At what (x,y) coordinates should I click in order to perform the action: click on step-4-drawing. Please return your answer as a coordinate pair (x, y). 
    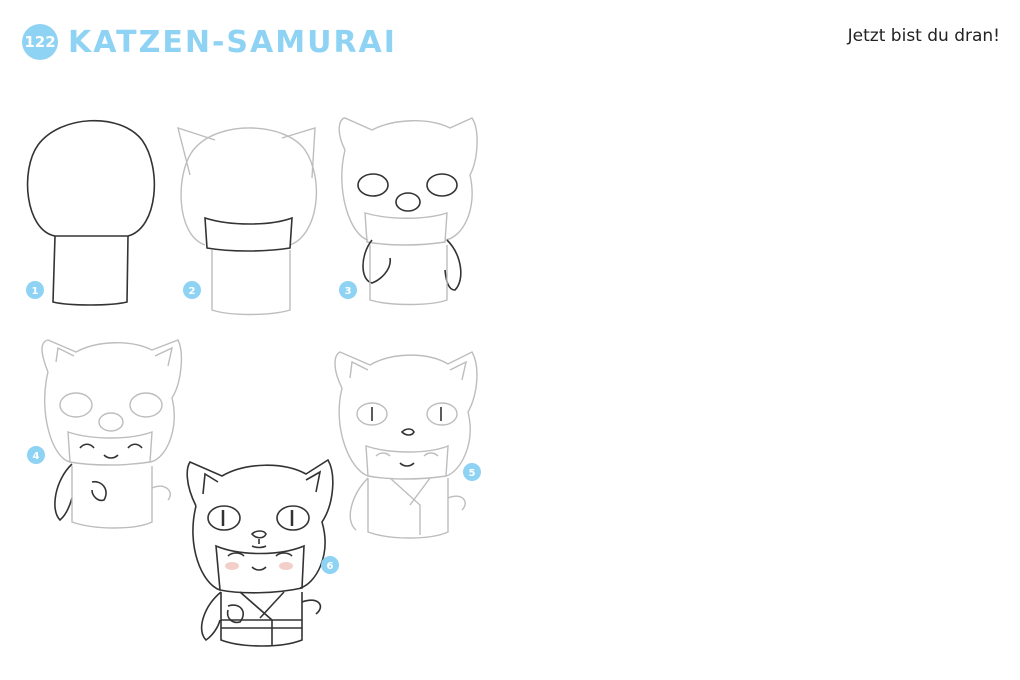
    Looking at the image, I should click on (112, 434).